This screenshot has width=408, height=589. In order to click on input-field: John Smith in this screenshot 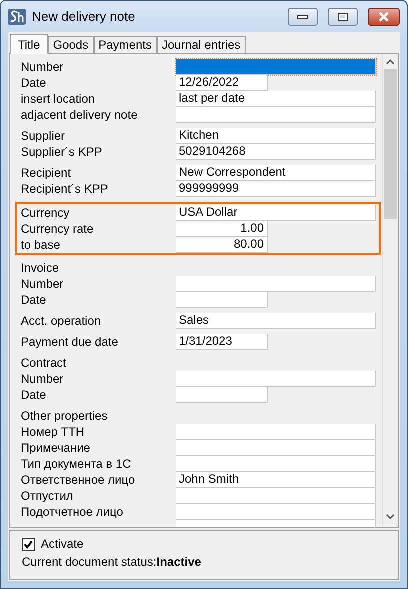, I will do `click(276, 480)`.